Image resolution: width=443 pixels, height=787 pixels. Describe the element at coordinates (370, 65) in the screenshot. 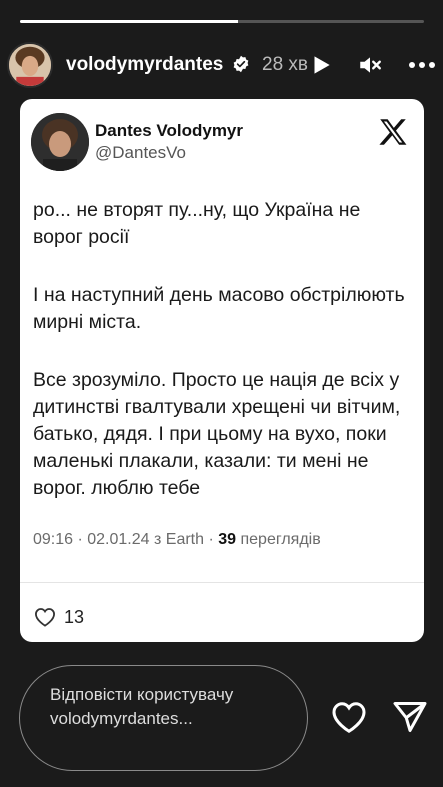

I see `mute-icon` at that location.